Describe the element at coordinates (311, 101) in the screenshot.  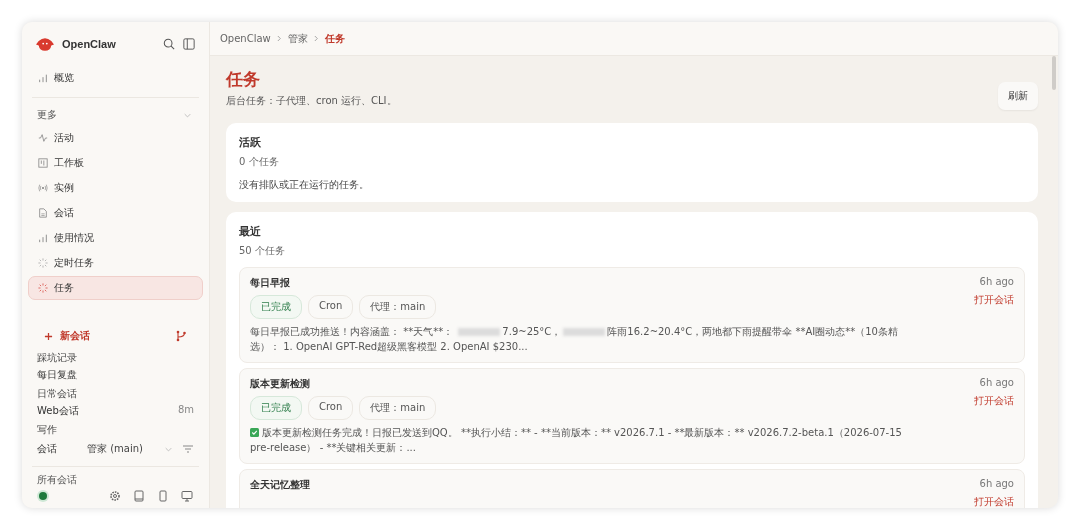
I see `page-subtitle: 后台任务：子代理、cron 运行、CLI。` at that location.